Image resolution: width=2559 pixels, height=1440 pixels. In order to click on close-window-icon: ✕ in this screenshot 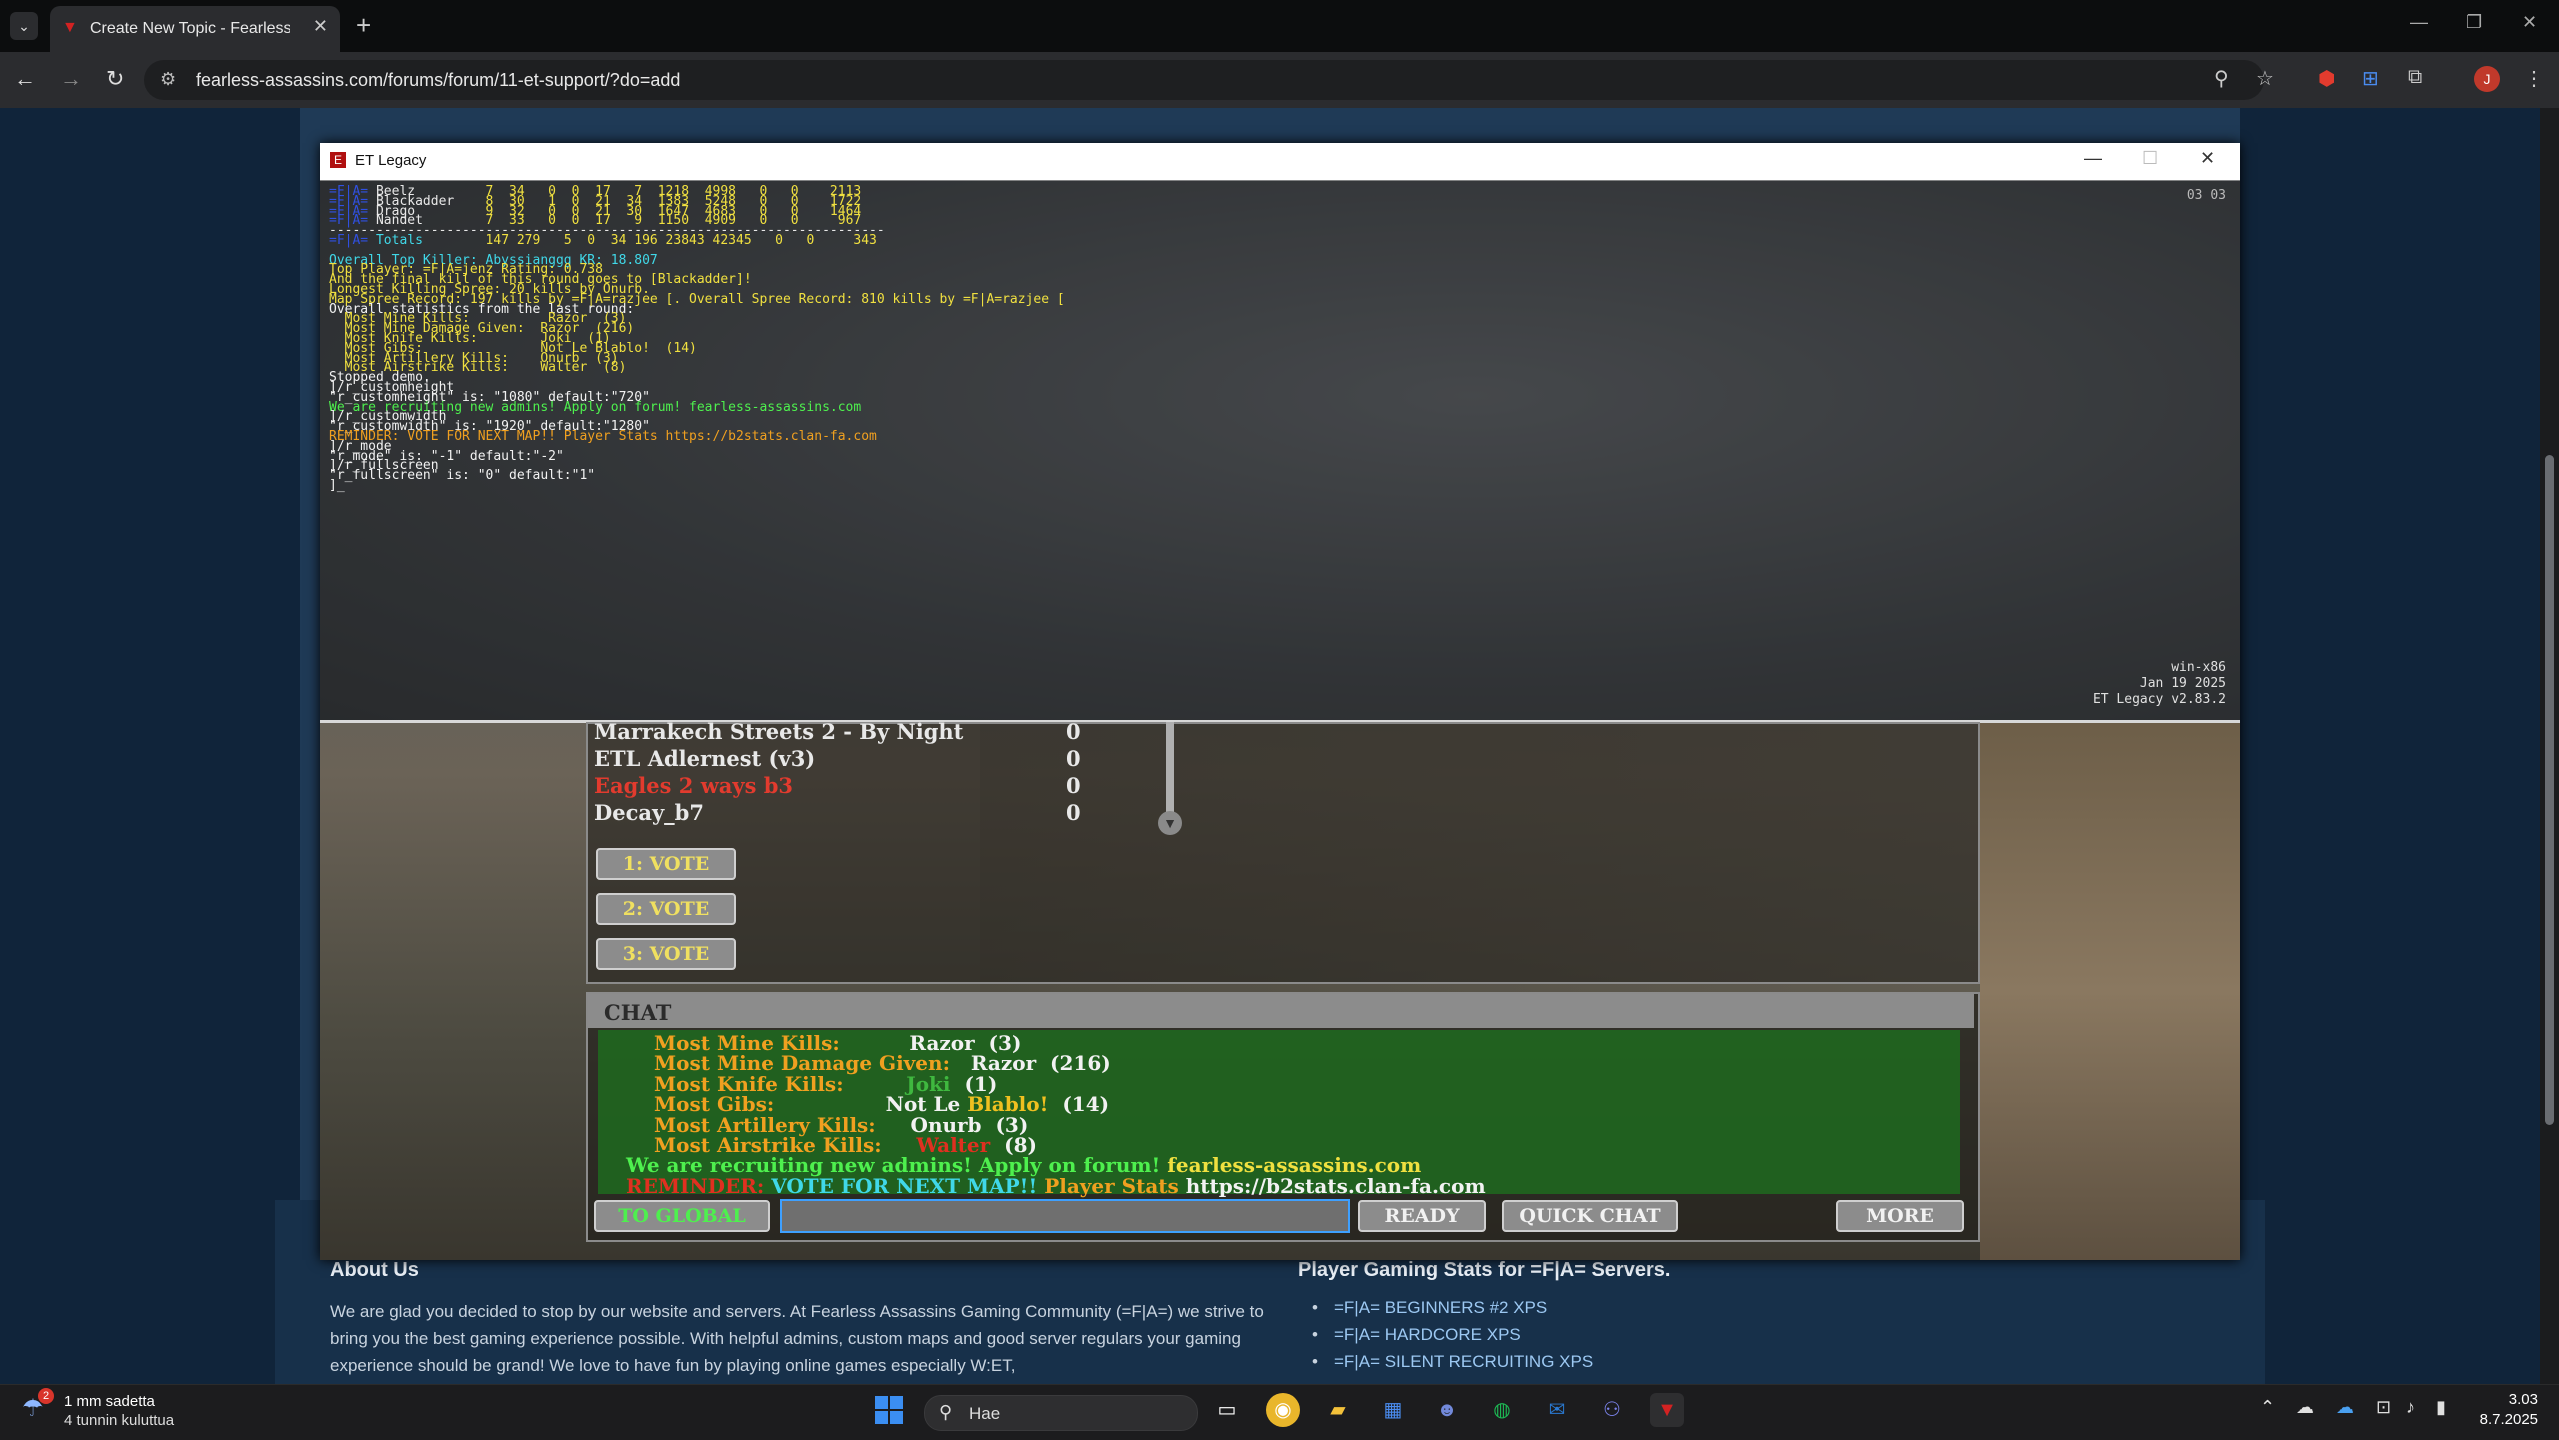, I will do `click(2529, 22)`.